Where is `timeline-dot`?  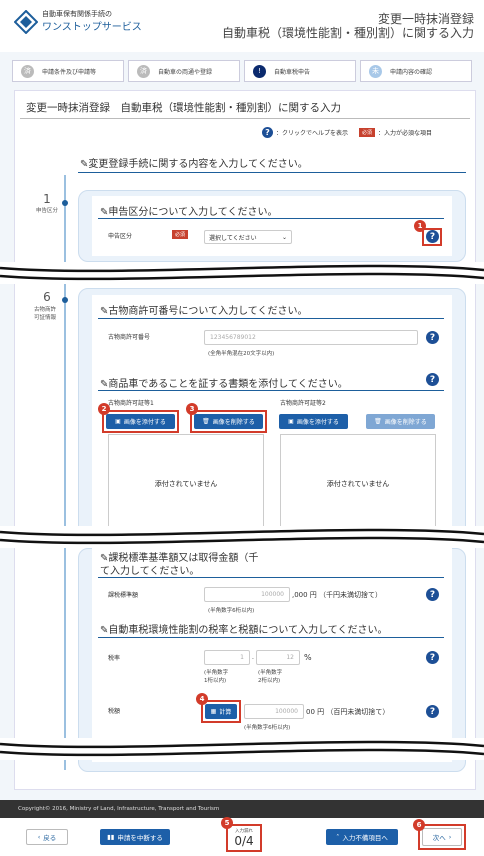
timeline-dot is located at coordinates (65, 203).